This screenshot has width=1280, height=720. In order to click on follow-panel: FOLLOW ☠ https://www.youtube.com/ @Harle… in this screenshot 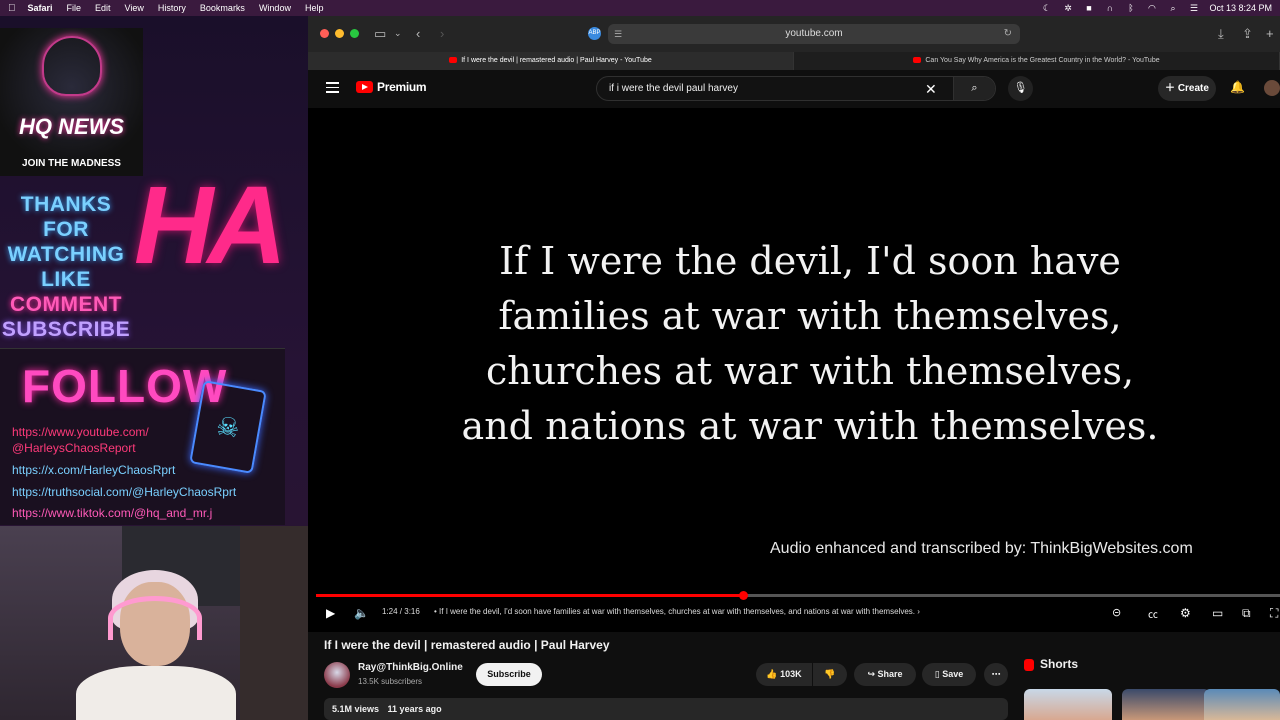, I will do `click(142, 436)`.